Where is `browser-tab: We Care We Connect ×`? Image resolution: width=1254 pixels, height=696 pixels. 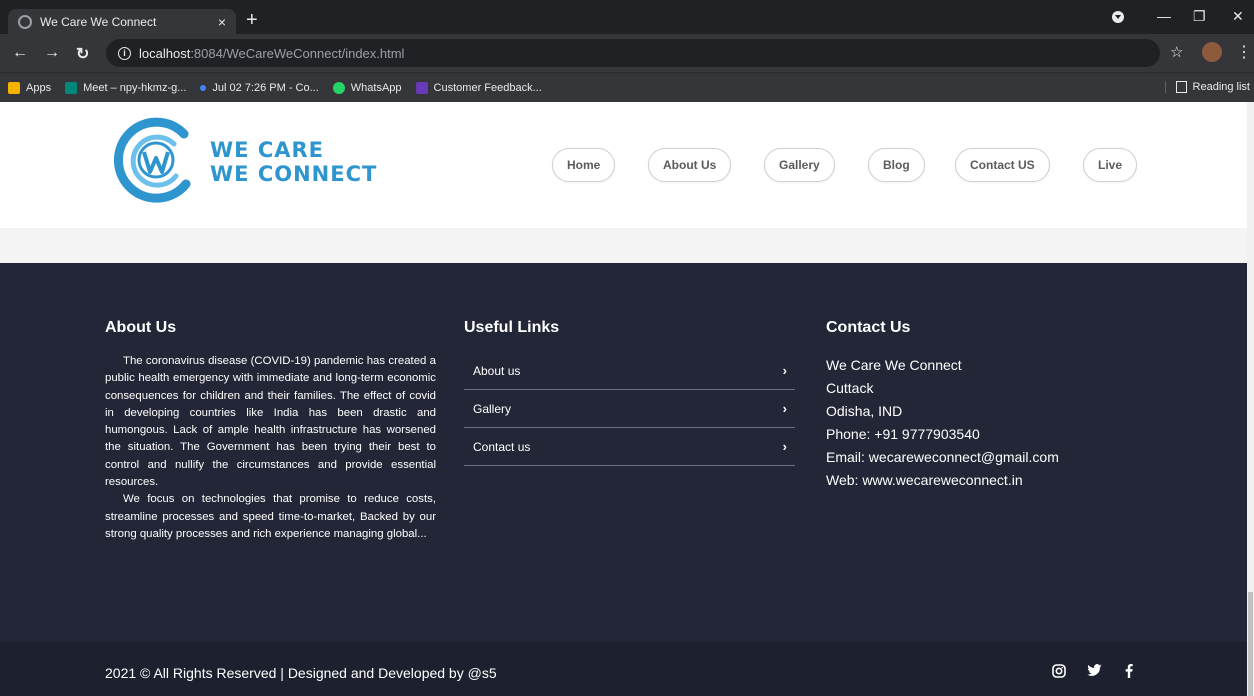
browser-tab: We Care We Connect × is located at coordinates (122, 21).